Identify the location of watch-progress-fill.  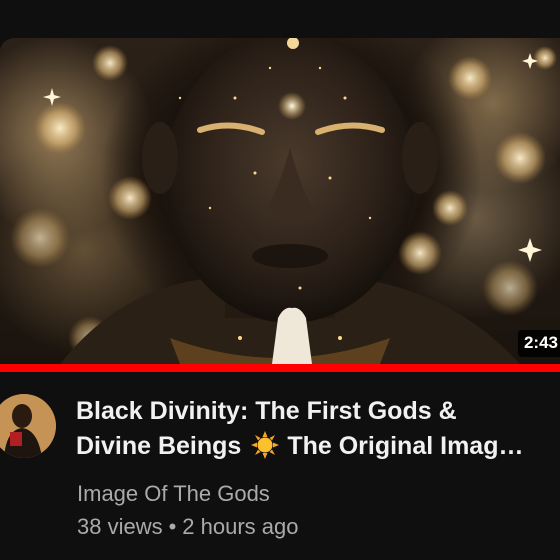
(280, 368).